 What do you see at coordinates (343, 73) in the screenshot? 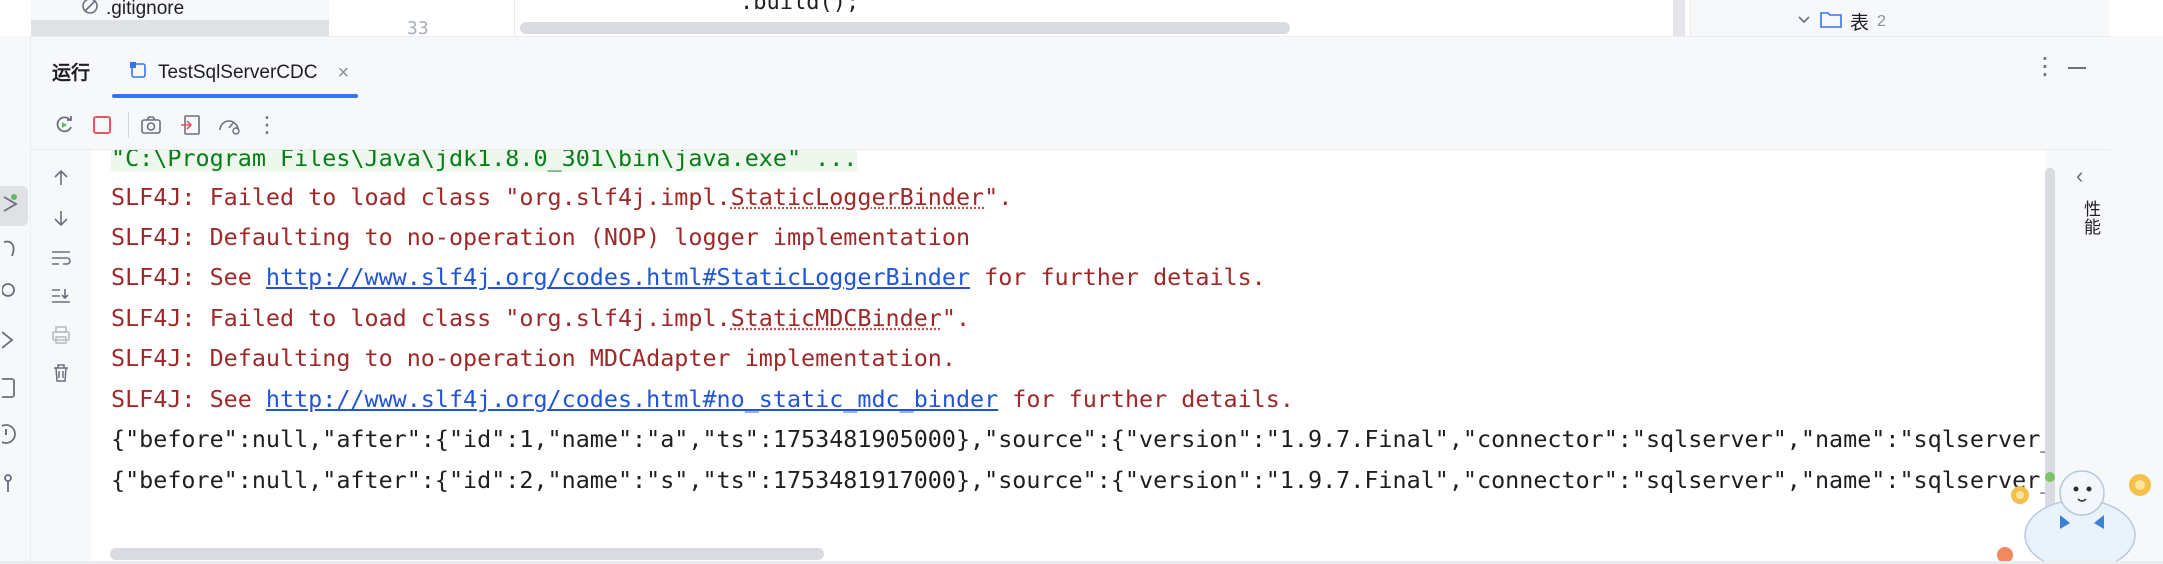
I see `close-icon: ×` at bounding box center [343, 73].